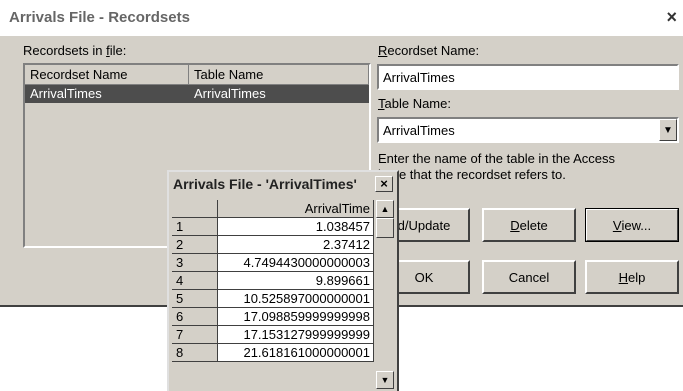 The height and width of the screenshot is (391, 683). Describe the element at coordinates (419, 130) in the screenshot. I see `table-name-value: ArrivalTimes` at that location.